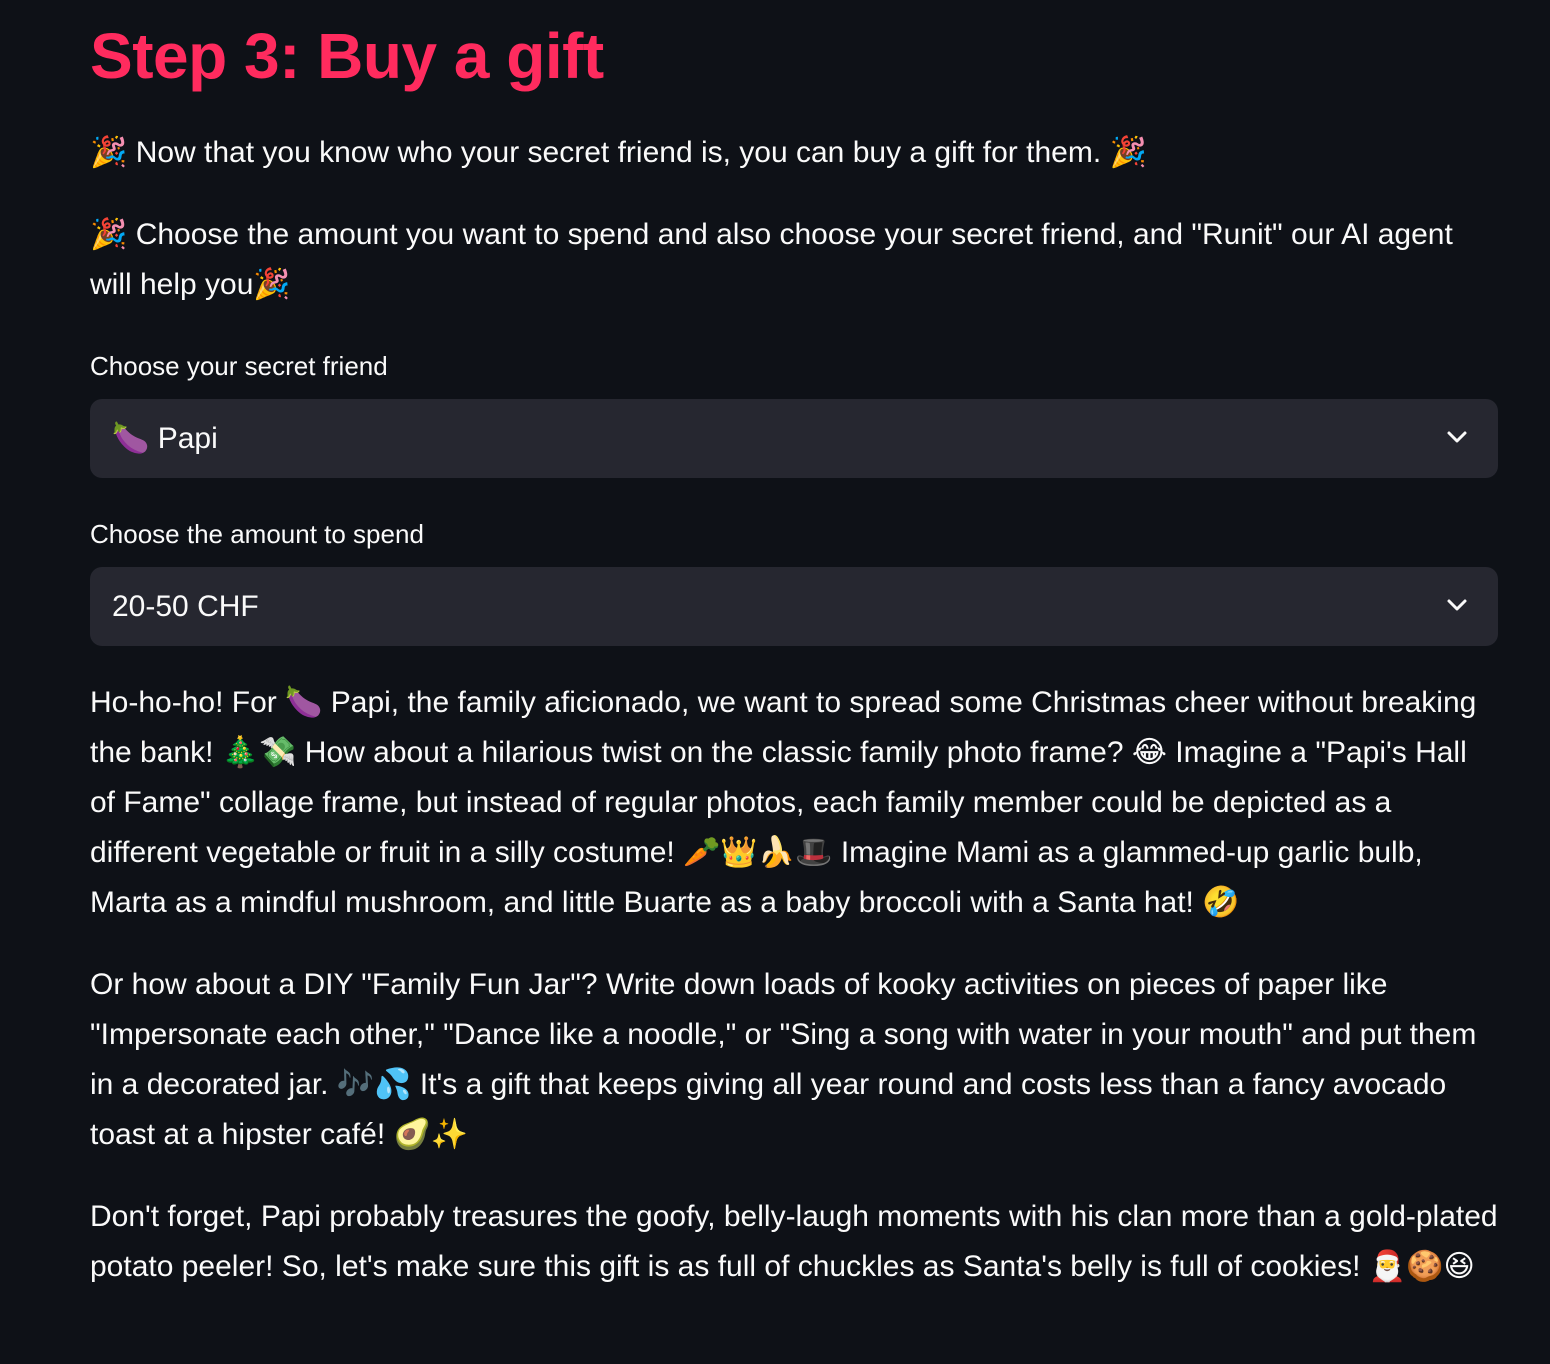  What do you see at coordinates (794, 606) in the screenshot?
I see `amount-select: 20-50 CHF` at bounding box center [794, 606].